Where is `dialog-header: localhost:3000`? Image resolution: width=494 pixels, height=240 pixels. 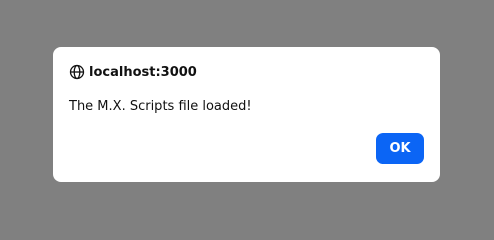 dialog-header: localhost:3000 is located at coordinates (133, 72).